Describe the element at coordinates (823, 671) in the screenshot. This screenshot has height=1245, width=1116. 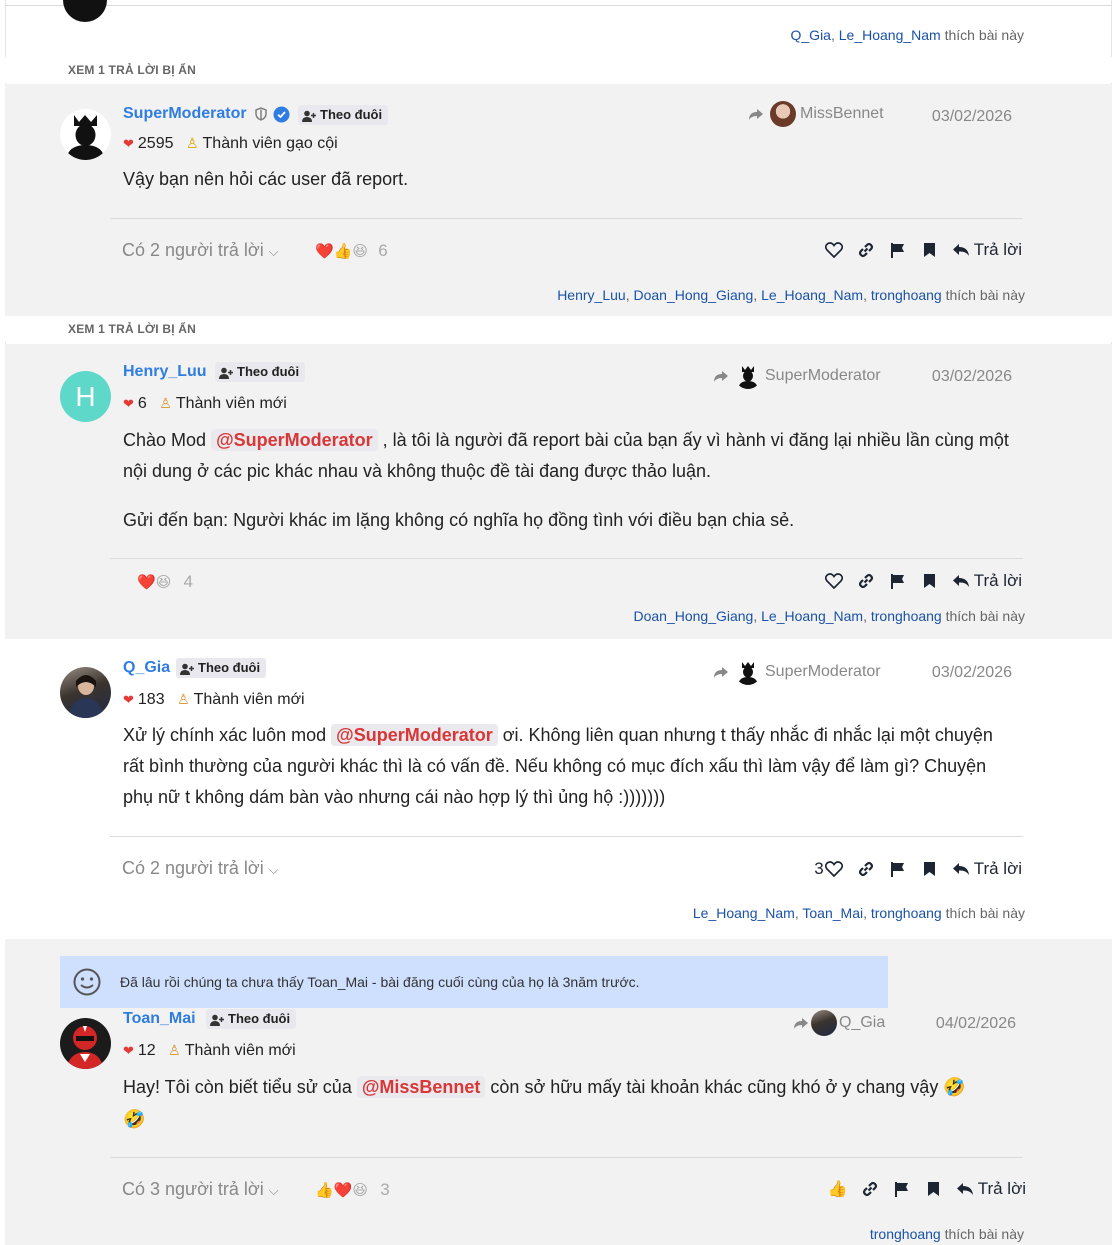
I see `quoted-username: SuperModerator` at that location.